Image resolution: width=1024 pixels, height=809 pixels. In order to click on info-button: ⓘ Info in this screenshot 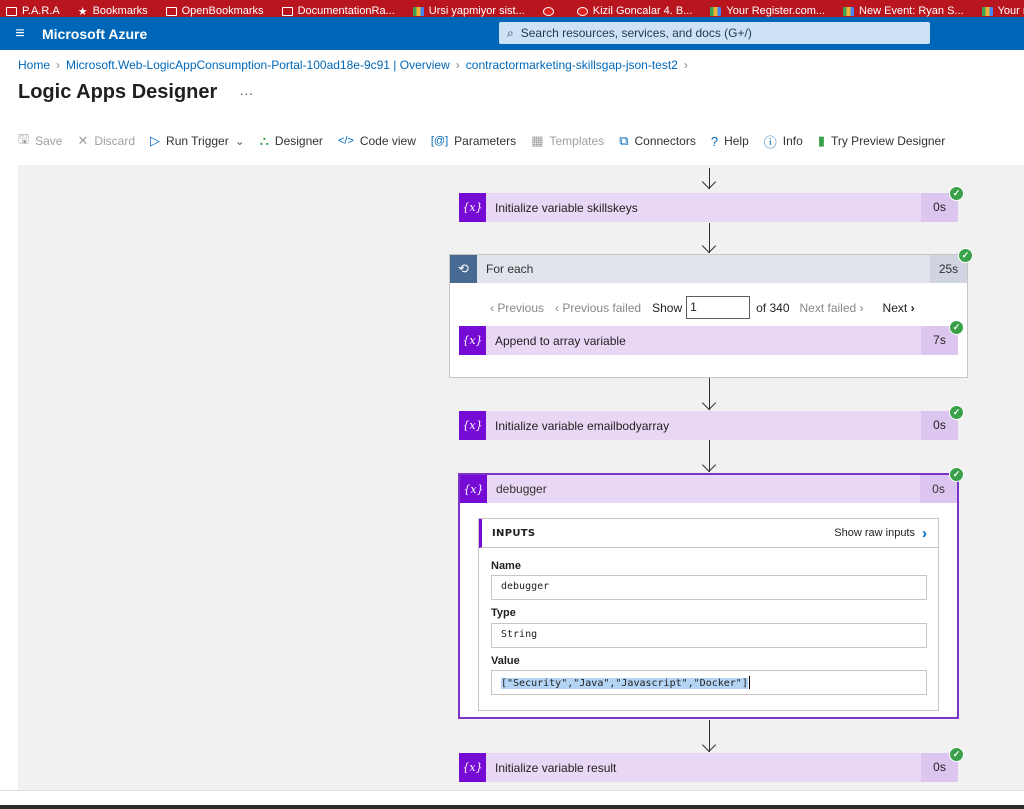, I will do `click(783, 141)`.